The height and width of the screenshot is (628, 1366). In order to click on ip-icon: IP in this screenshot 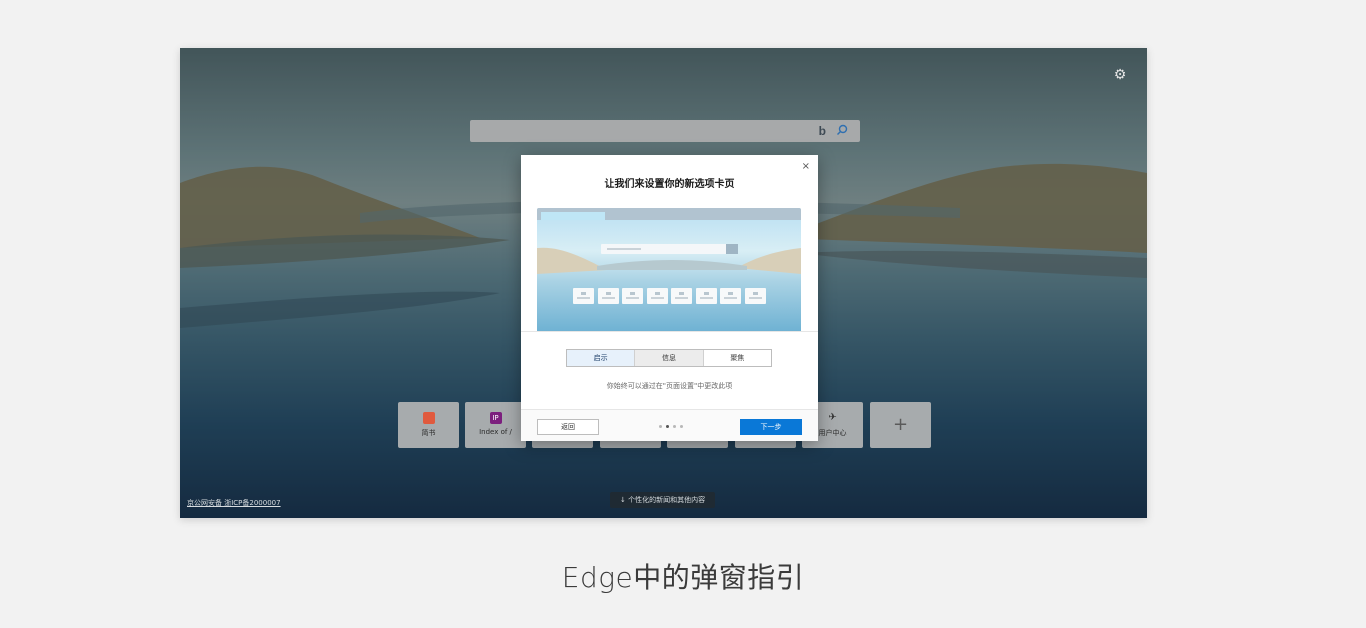, I will do `click(495, 418)`.